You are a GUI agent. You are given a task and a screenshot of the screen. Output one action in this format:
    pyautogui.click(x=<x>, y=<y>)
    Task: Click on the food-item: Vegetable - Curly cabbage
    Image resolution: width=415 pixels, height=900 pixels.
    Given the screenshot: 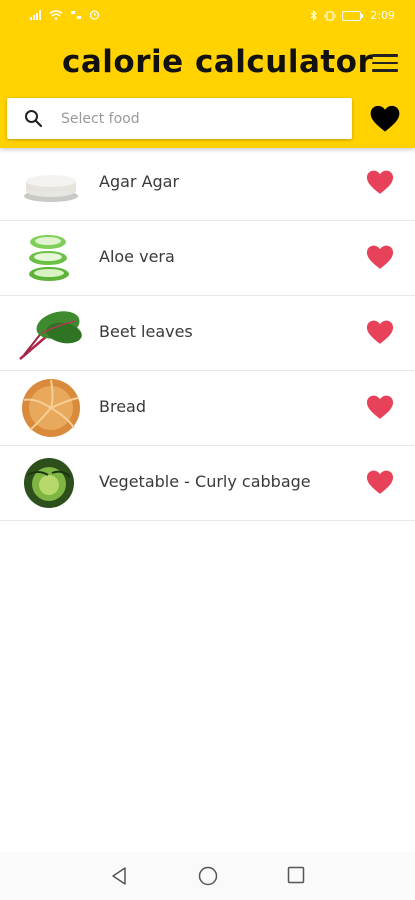 What is the action you would take?
    pyautogui.click(x=207, y=483)
    